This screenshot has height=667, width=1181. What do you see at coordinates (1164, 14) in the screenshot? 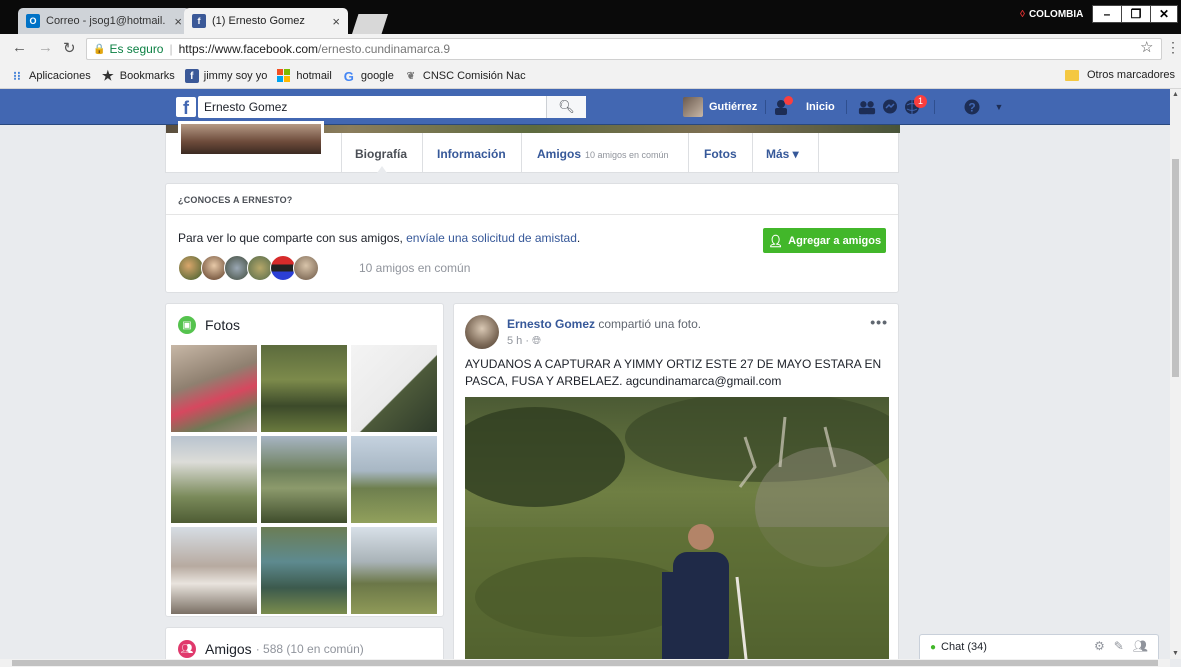
I see `close-window-button: ✕` at bounding box center [1164, 14].